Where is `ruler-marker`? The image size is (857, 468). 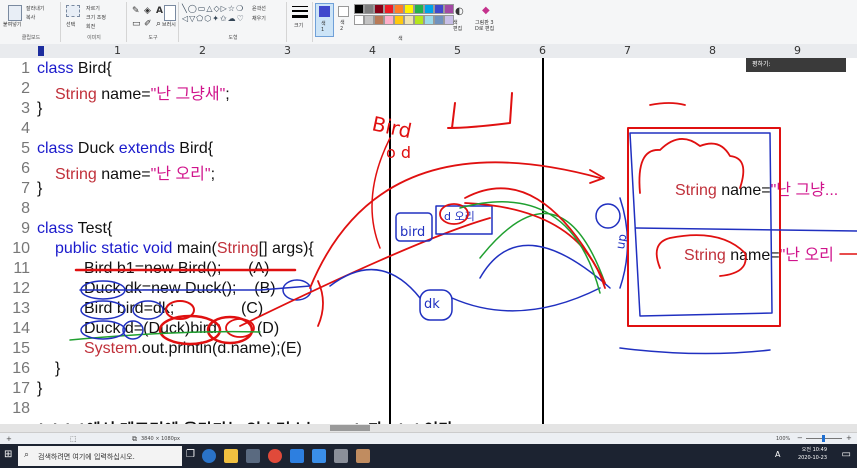
ruler-marker is located at coordinates (41, 51).